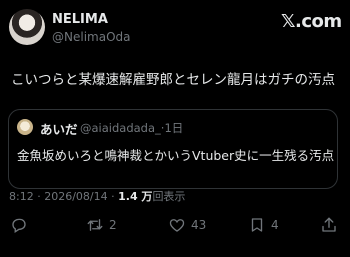 The image size is (350, 257). Describe the element at coordinates (135, 196) in the screenshot. I see `view-count: 1.4 万` at that location.